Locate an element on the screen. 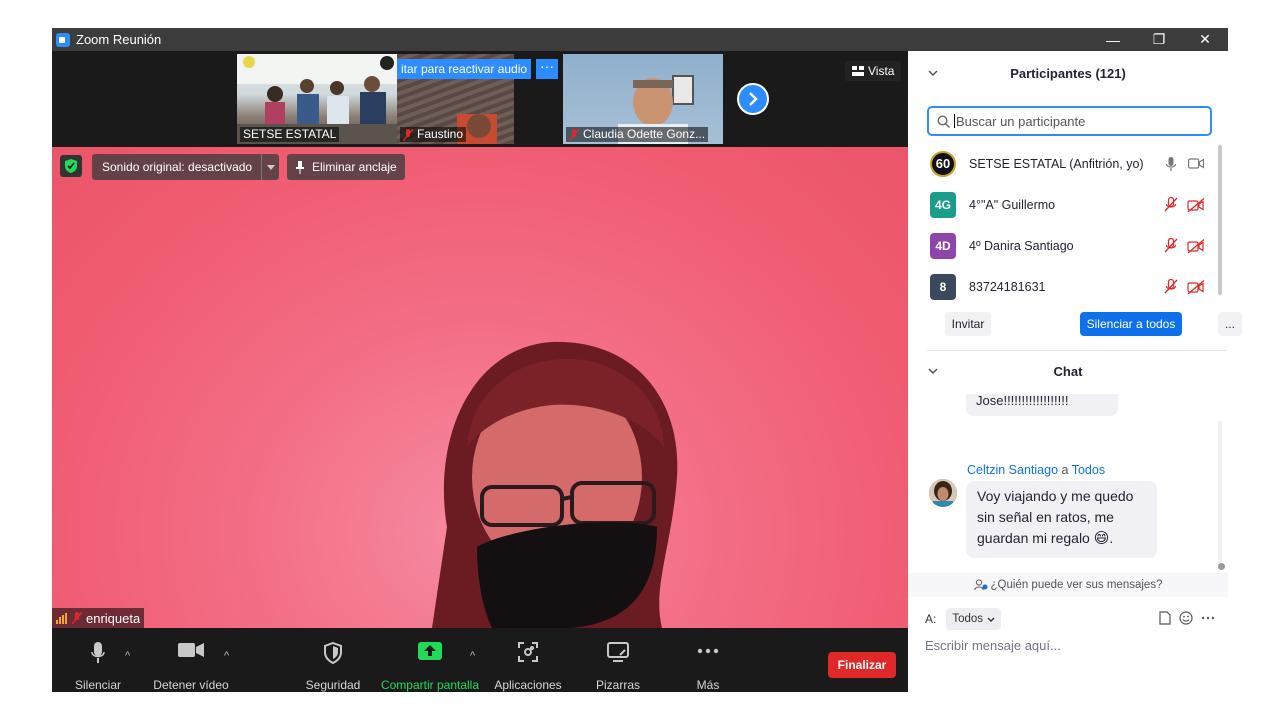 Image resolution: width=1280 pixels, height=720 pixels. restore-button: ❐ is located at coordinates (1159, 39).